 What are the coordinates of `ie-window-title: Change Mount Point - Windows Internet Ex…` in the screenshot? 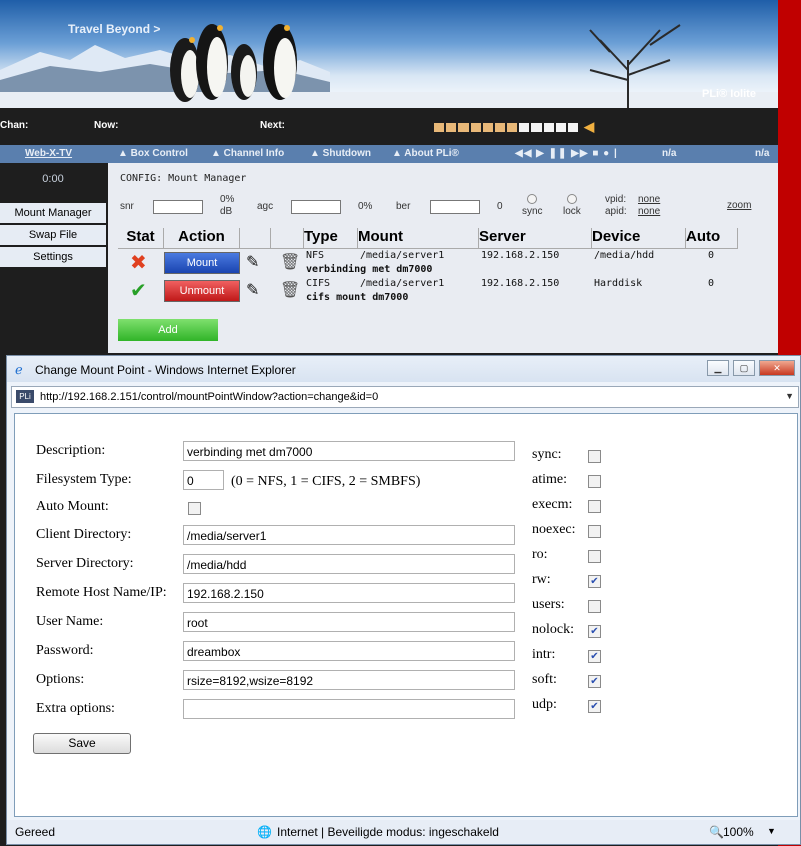 It's located at (165, 370).